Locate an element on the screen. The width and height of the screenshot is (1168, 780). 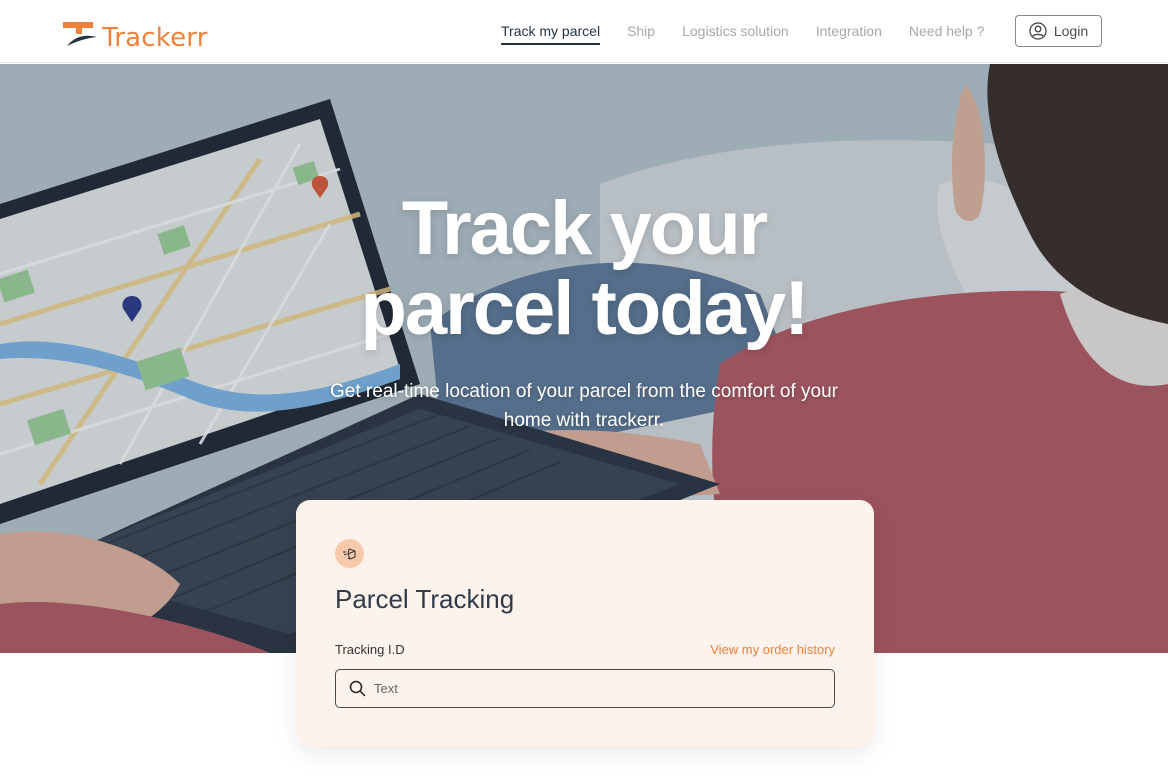
tracking-id-input is located at coordinates (594, 688).